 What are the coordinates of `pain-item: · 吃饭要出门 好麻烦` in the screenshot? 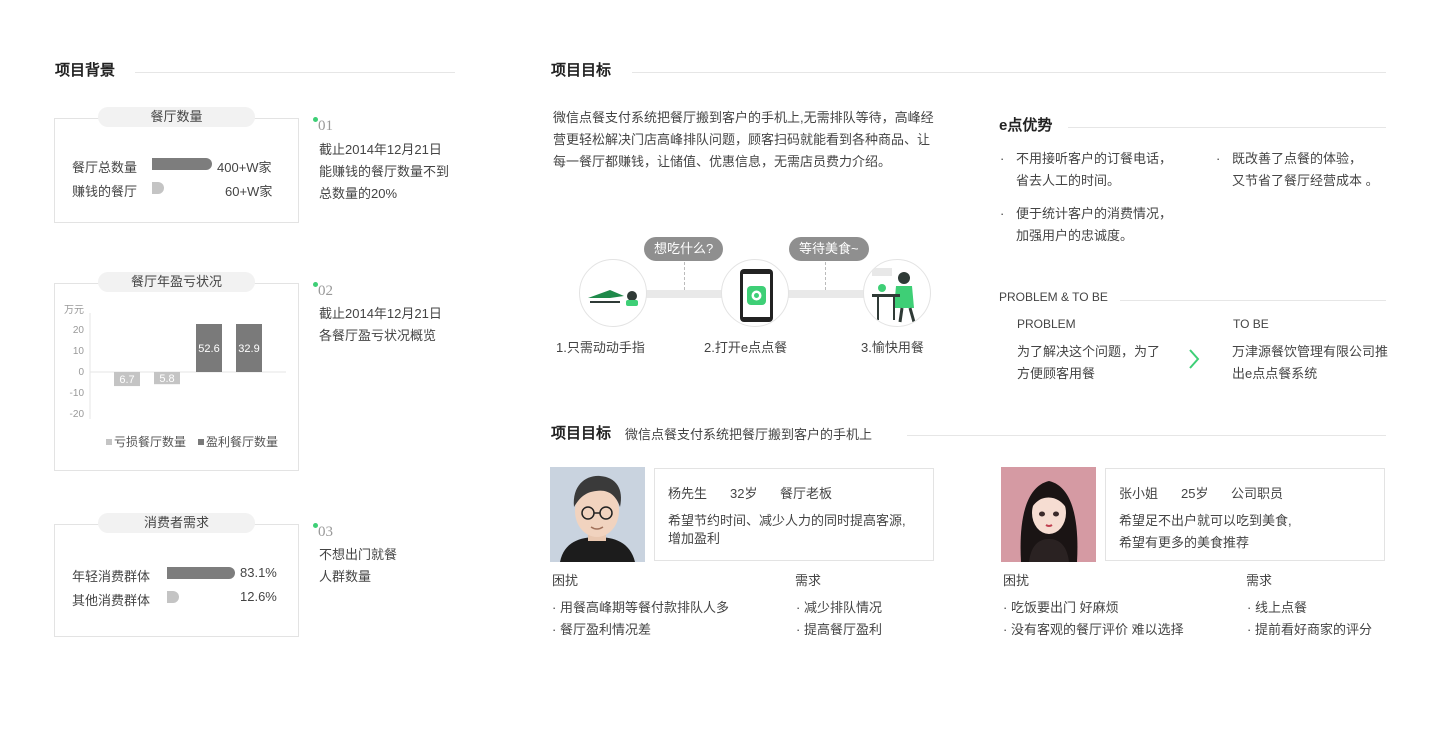 It's located at (1061, 607).